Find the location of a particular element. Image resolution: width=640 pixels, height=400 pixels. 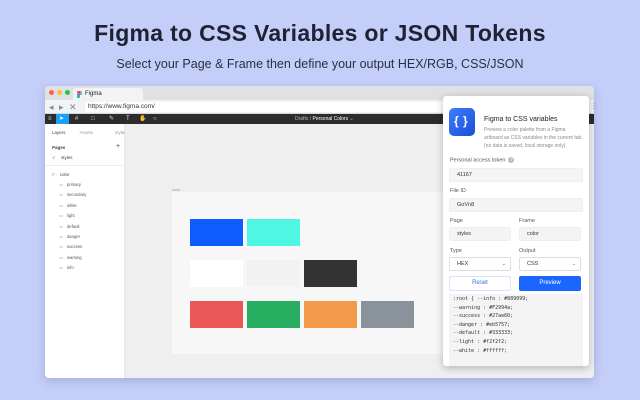

layer-item-danger: ▭ danger is located at coordinates (69, 236).